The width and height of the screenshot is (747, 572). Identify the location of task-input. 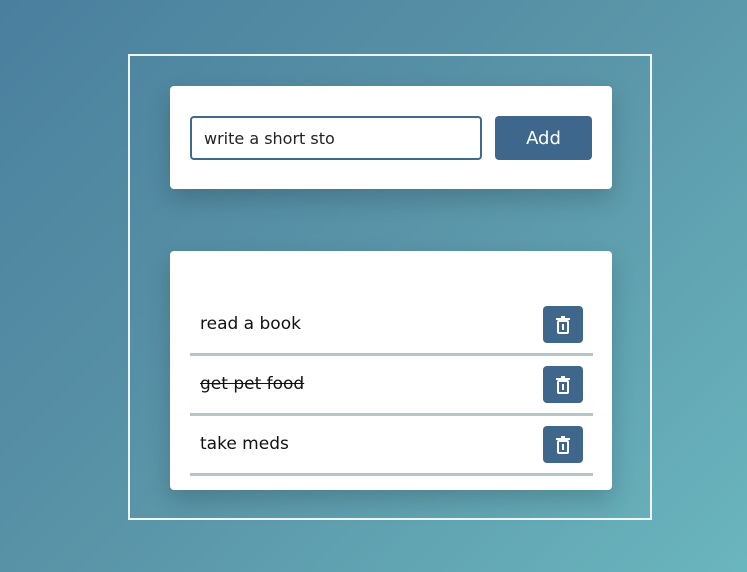
(336, 138).